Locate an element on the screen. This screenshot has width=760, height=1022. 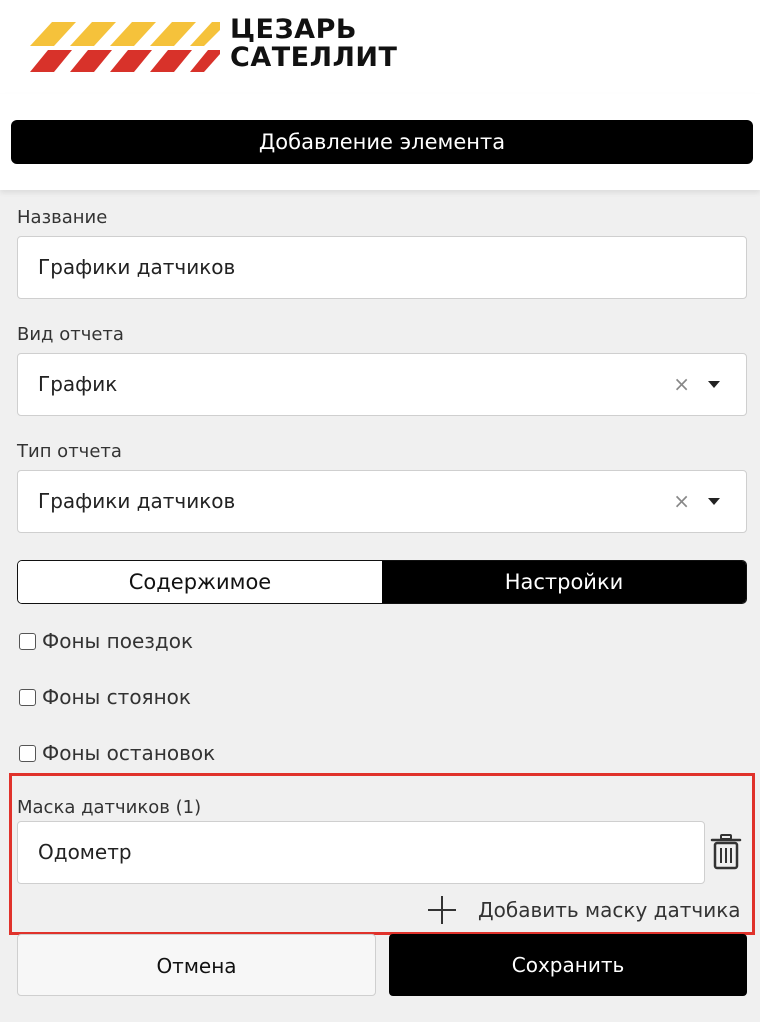
save-button: Сохранить is located at coordinates (568, 965).